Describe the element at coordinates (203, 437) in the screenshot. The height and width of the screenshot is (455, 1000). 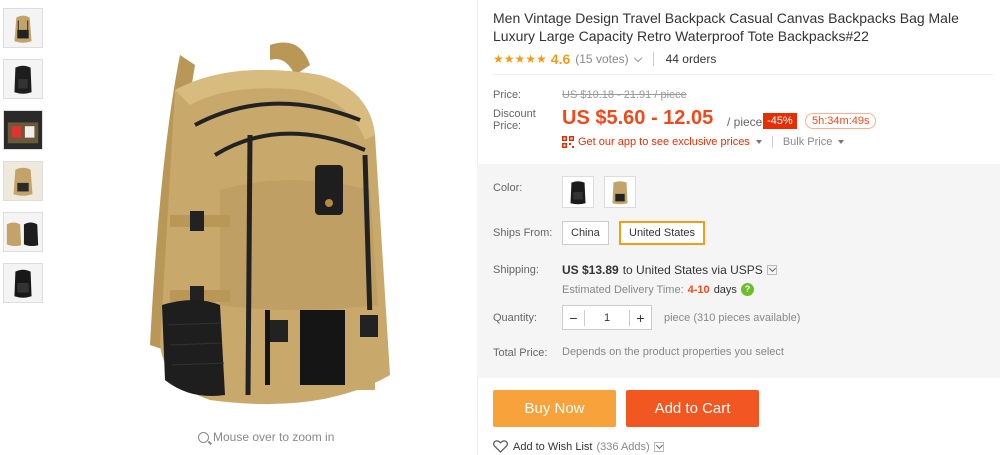
I see `magnifier-icon` at that location.